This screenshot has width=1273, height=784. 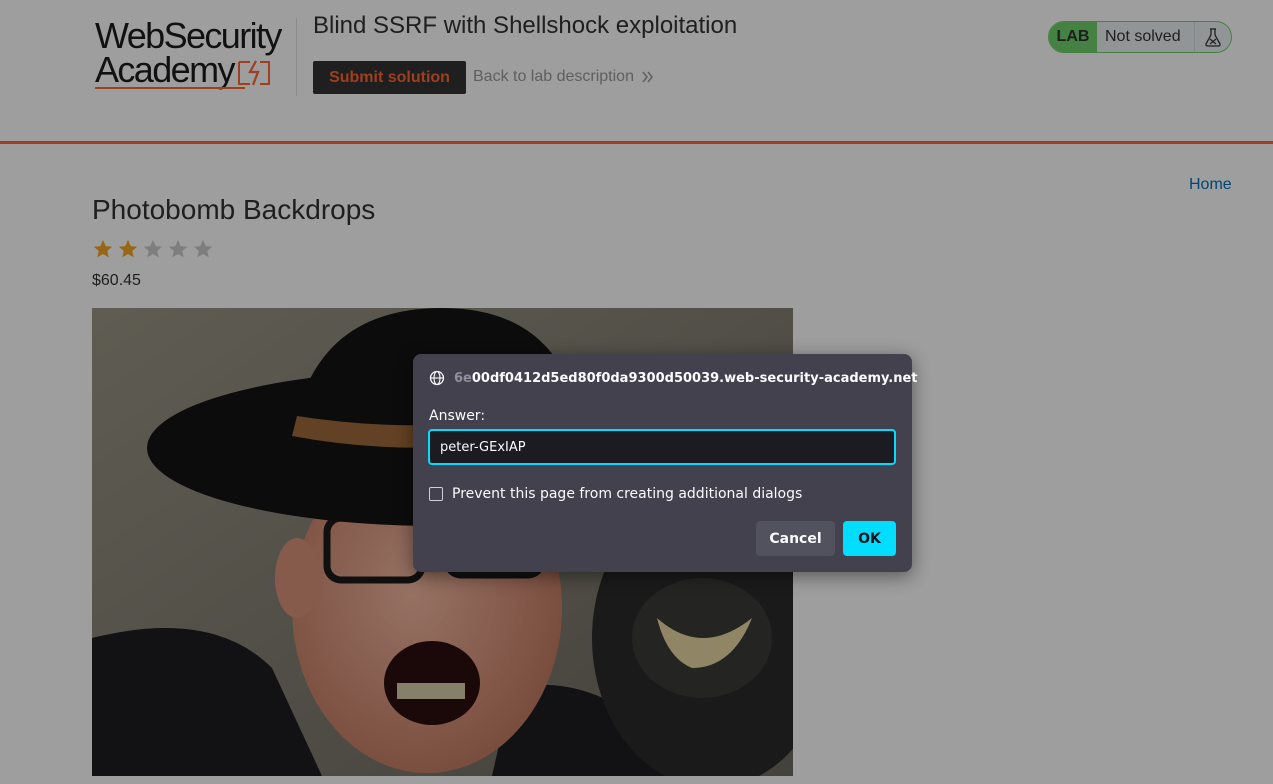 I want to click on cancel-button: Cancel, so click(x=795, y=538).